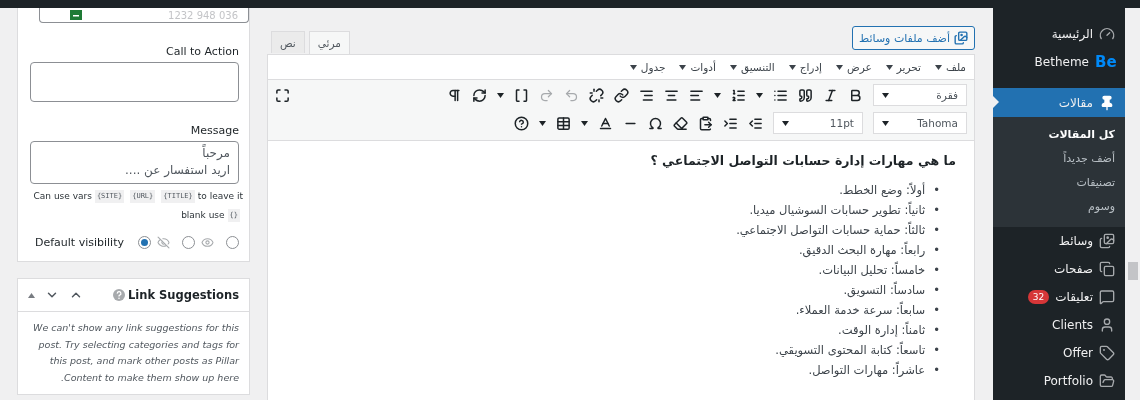 This screenshot has width=1140, height=400. What do you see at coordinates (1059, 62) in the screenshot?
I see `menu-item: Betheme Be` at bounding box center [1059, 62].